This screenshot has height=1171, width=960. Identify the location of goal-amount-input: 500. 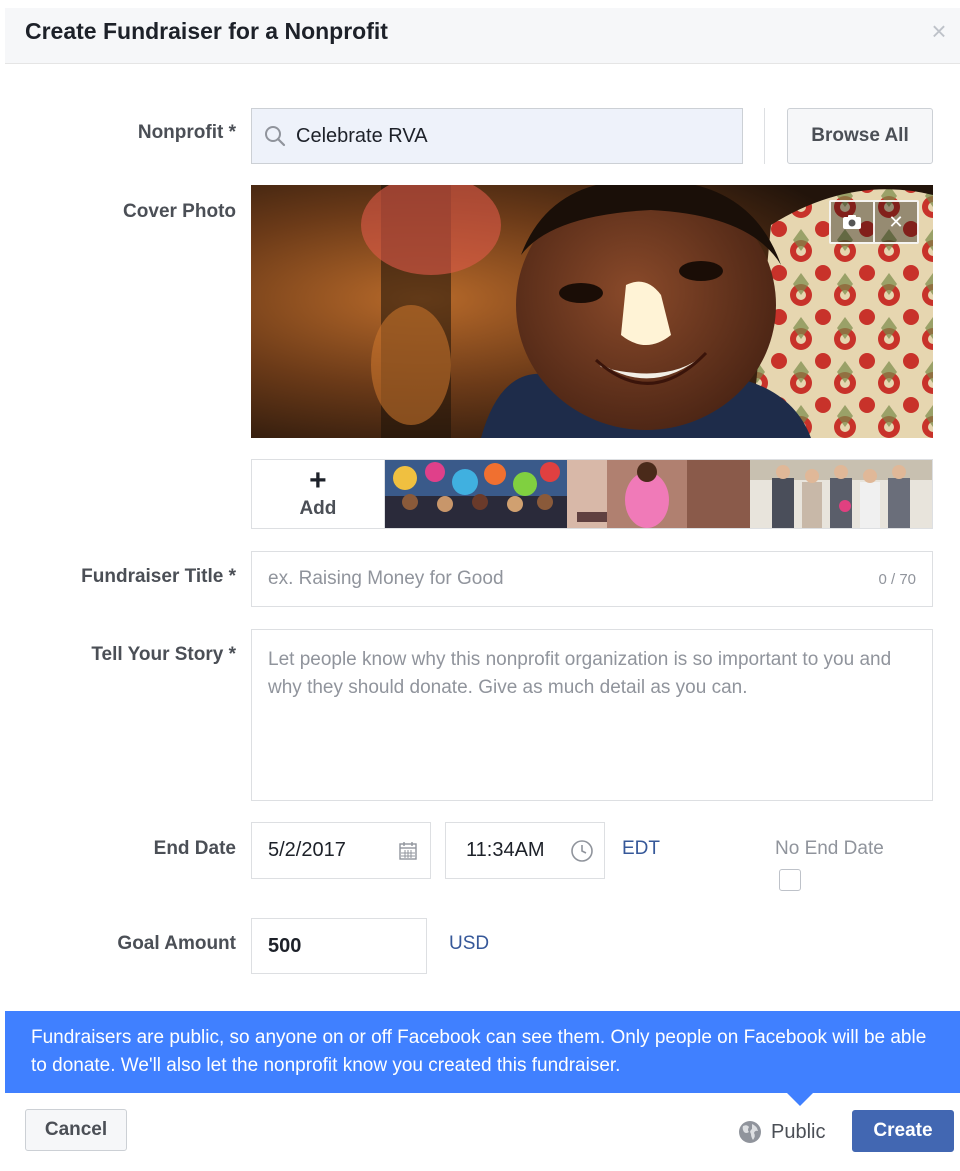
(339, 946).